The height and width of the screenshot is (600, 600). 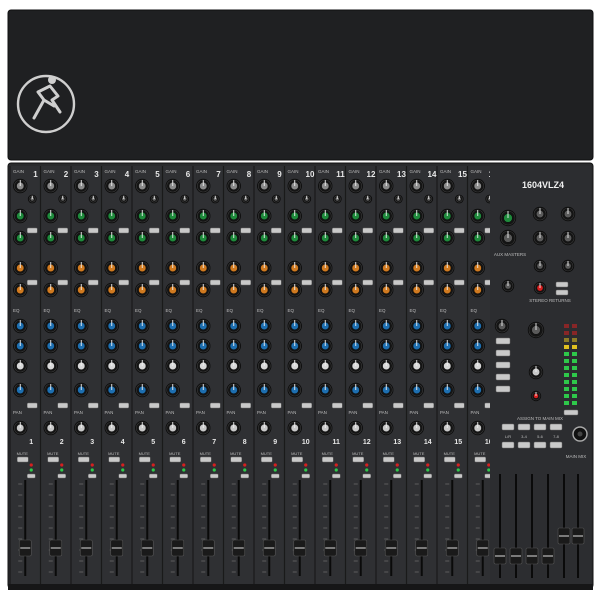 I want to click on channel-number-top: 11, so click(x=340, y=174).